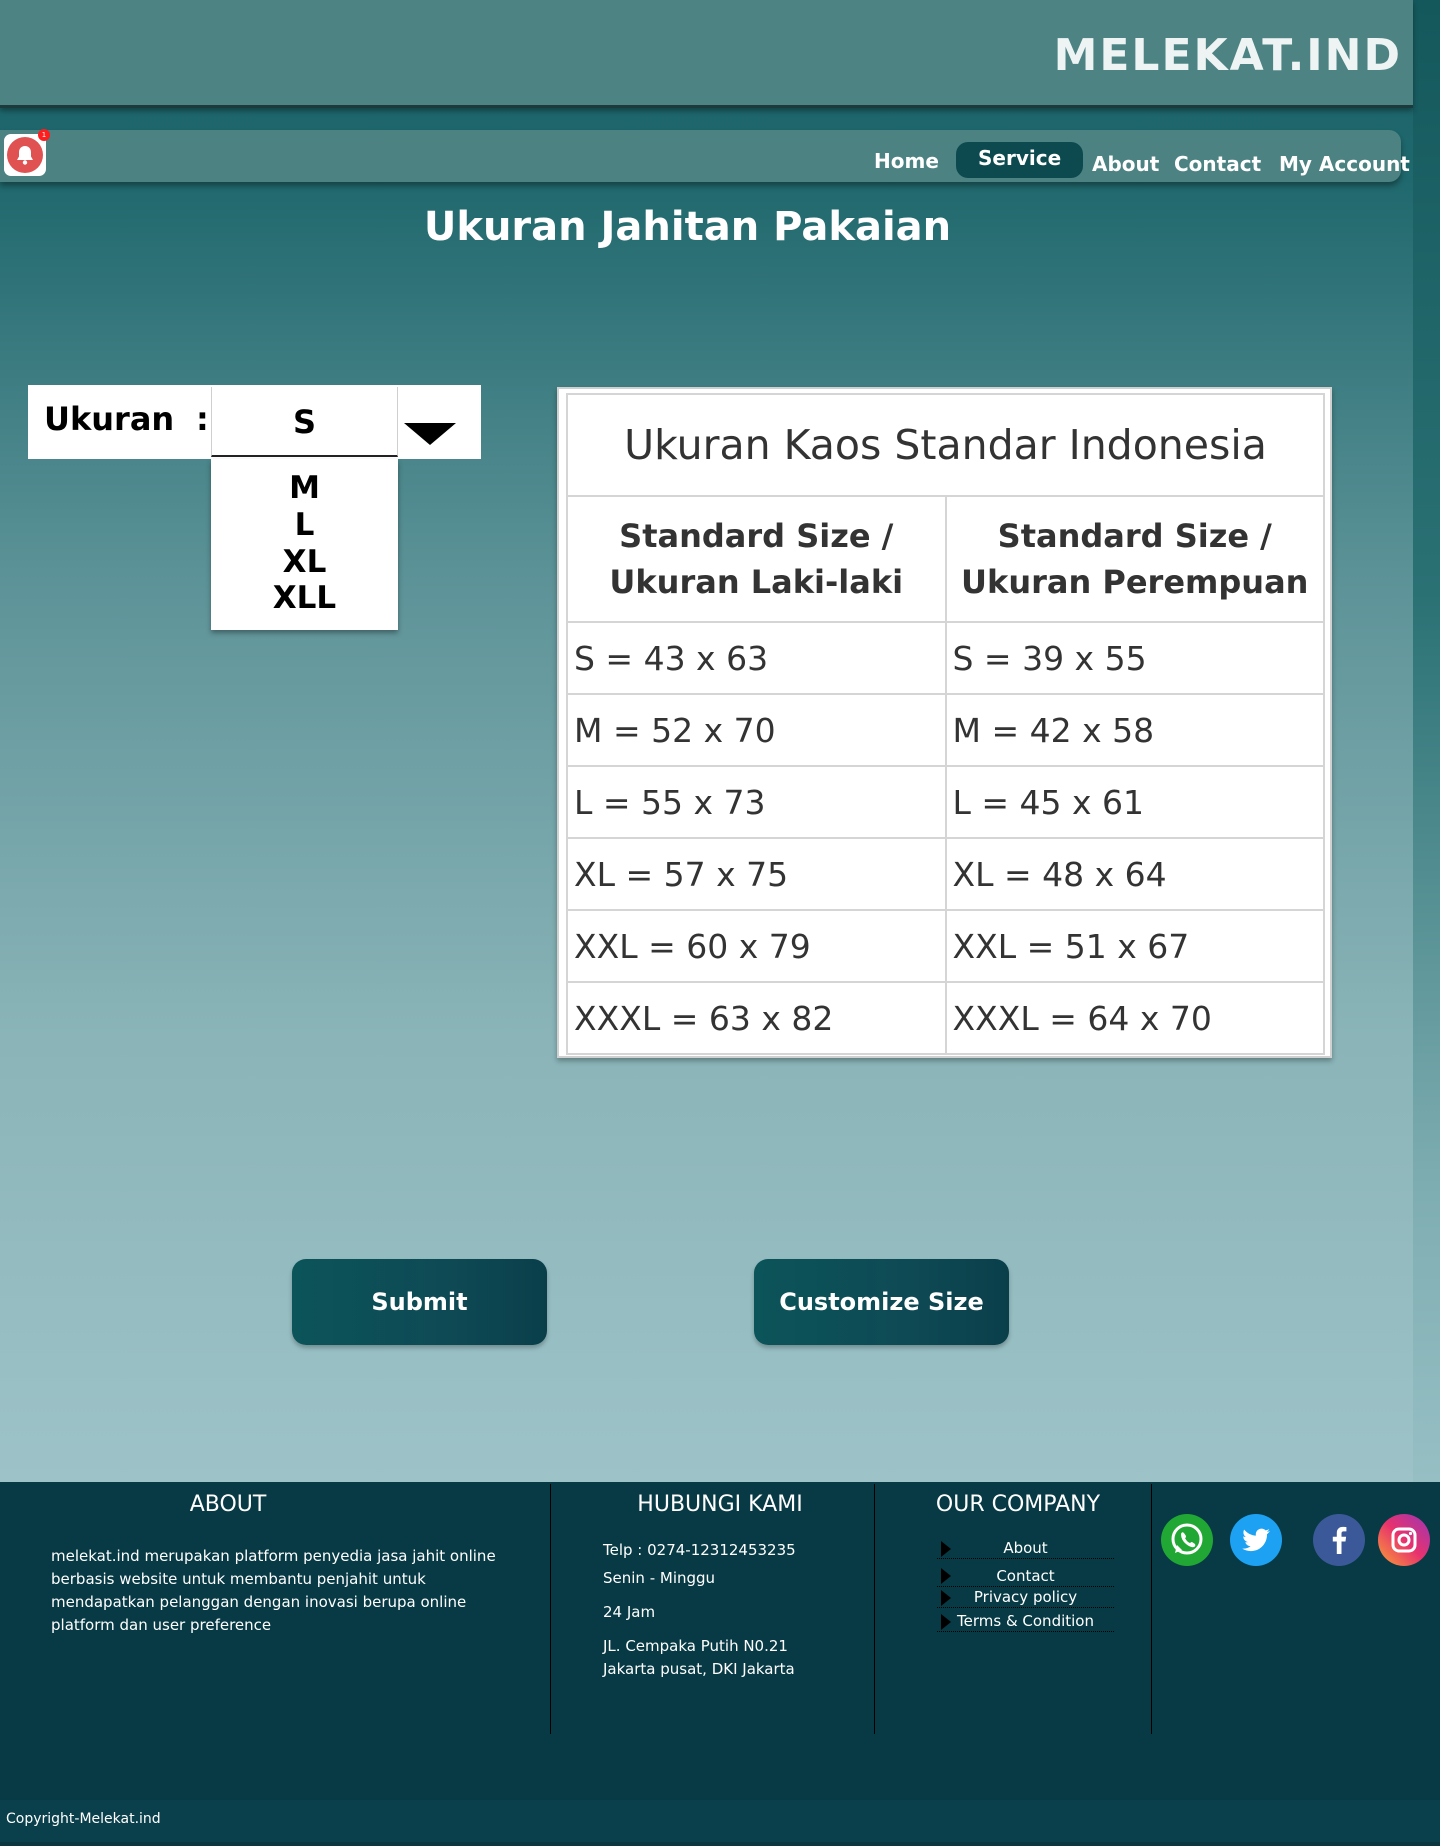 This screenshot has height=1846, width=1440. I want to click on chevron-down-icon, so click(430, 434).